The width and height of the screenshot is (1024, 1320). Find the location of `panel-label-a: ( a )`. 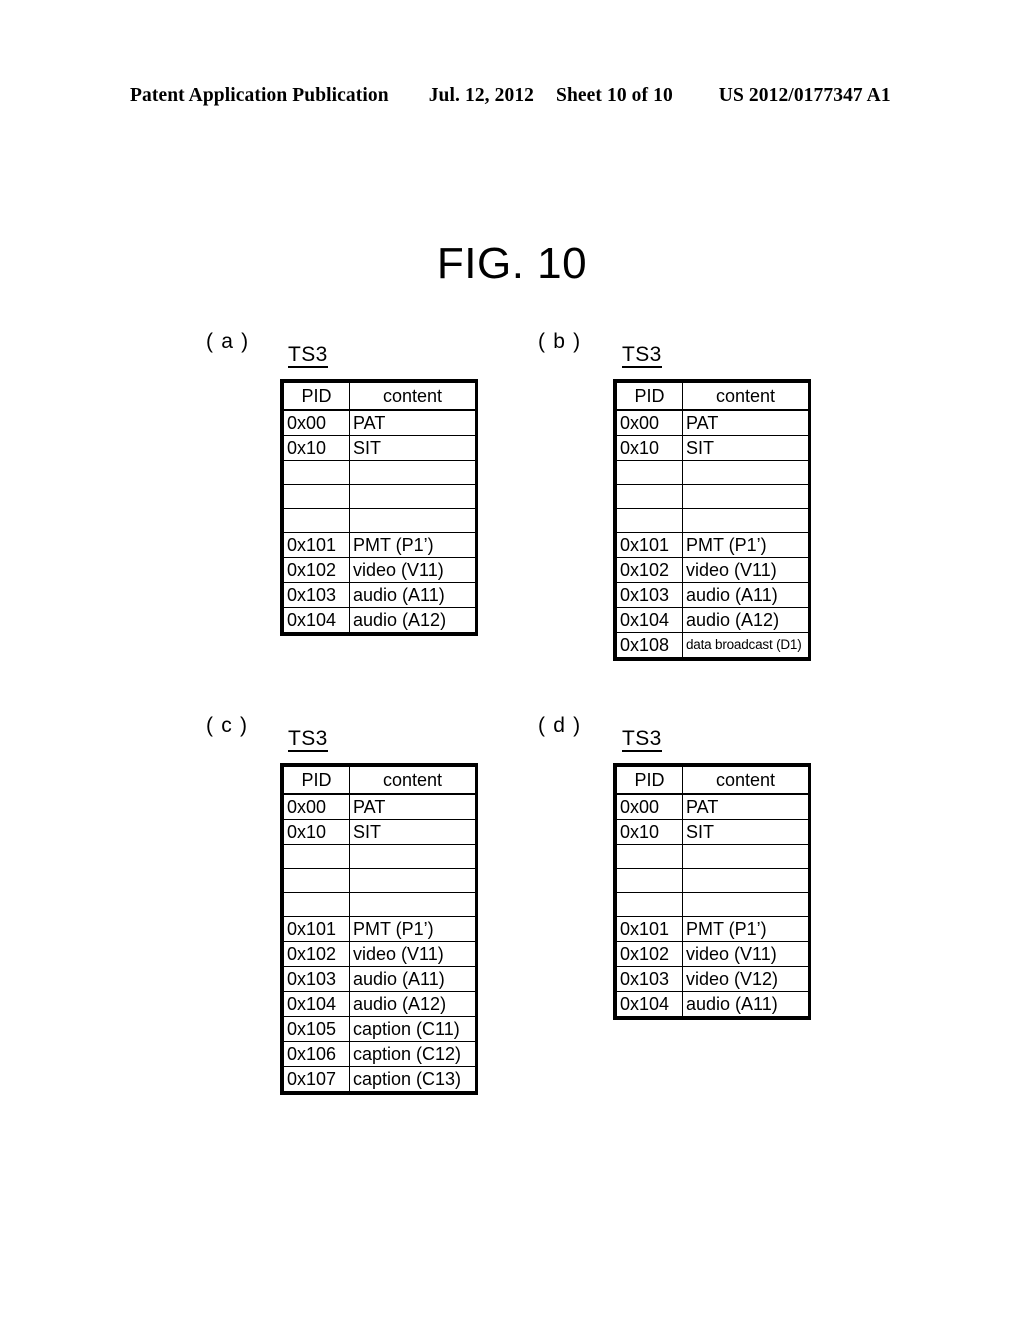

panel-label-a: ( a ) is located at coordinates (228, 341).